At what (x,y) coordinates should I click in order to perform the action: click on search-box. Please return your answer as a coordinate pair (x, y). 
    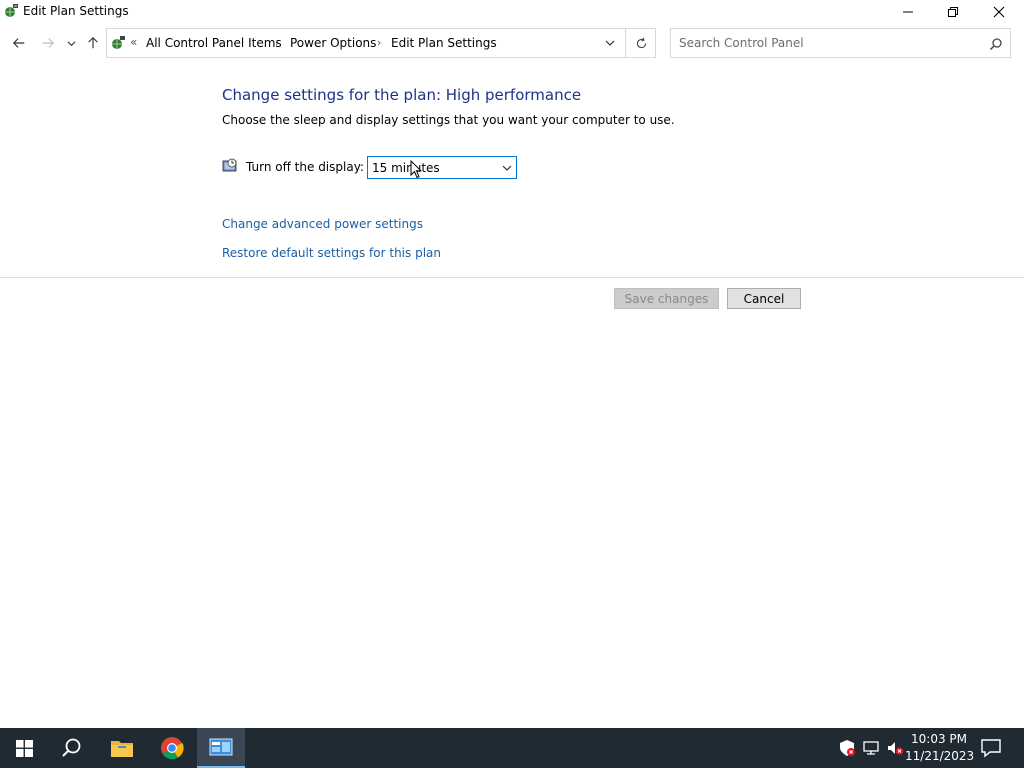
    Looking at the image, I should click on (840, 43).